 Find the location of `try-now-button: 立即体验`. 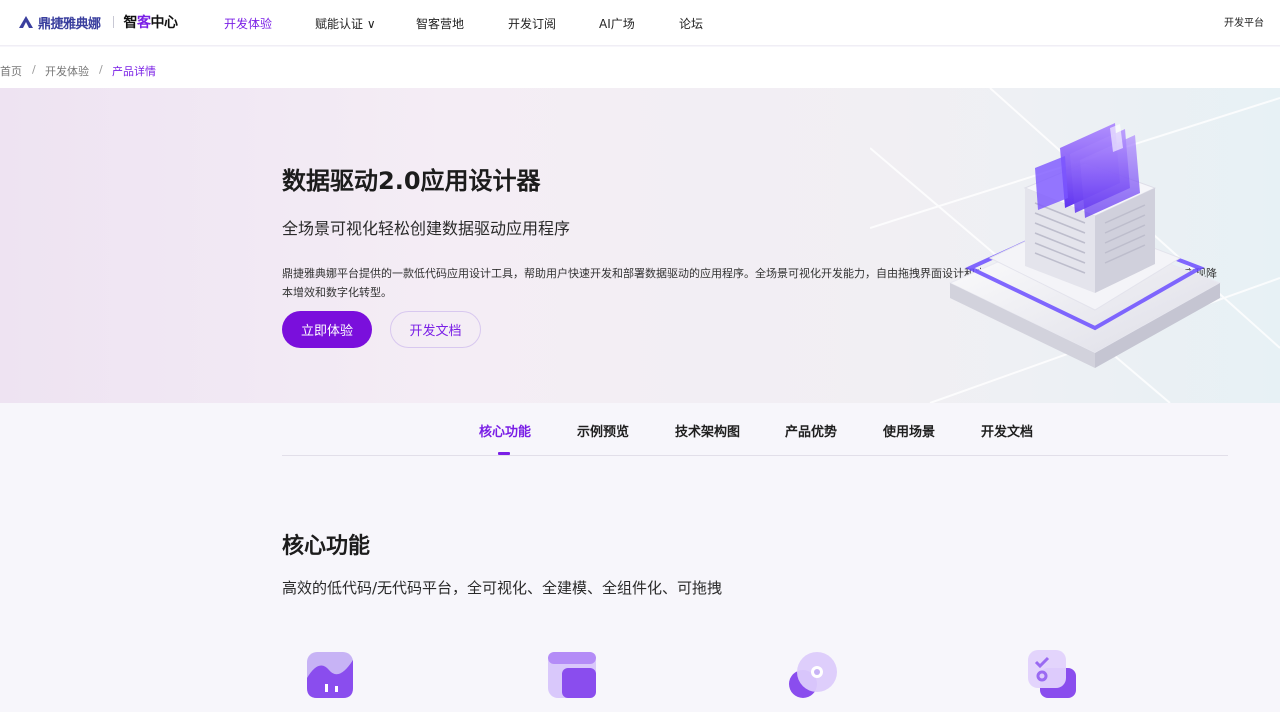

try-now-button: 立即体验 is located at coordinates (327, 329).